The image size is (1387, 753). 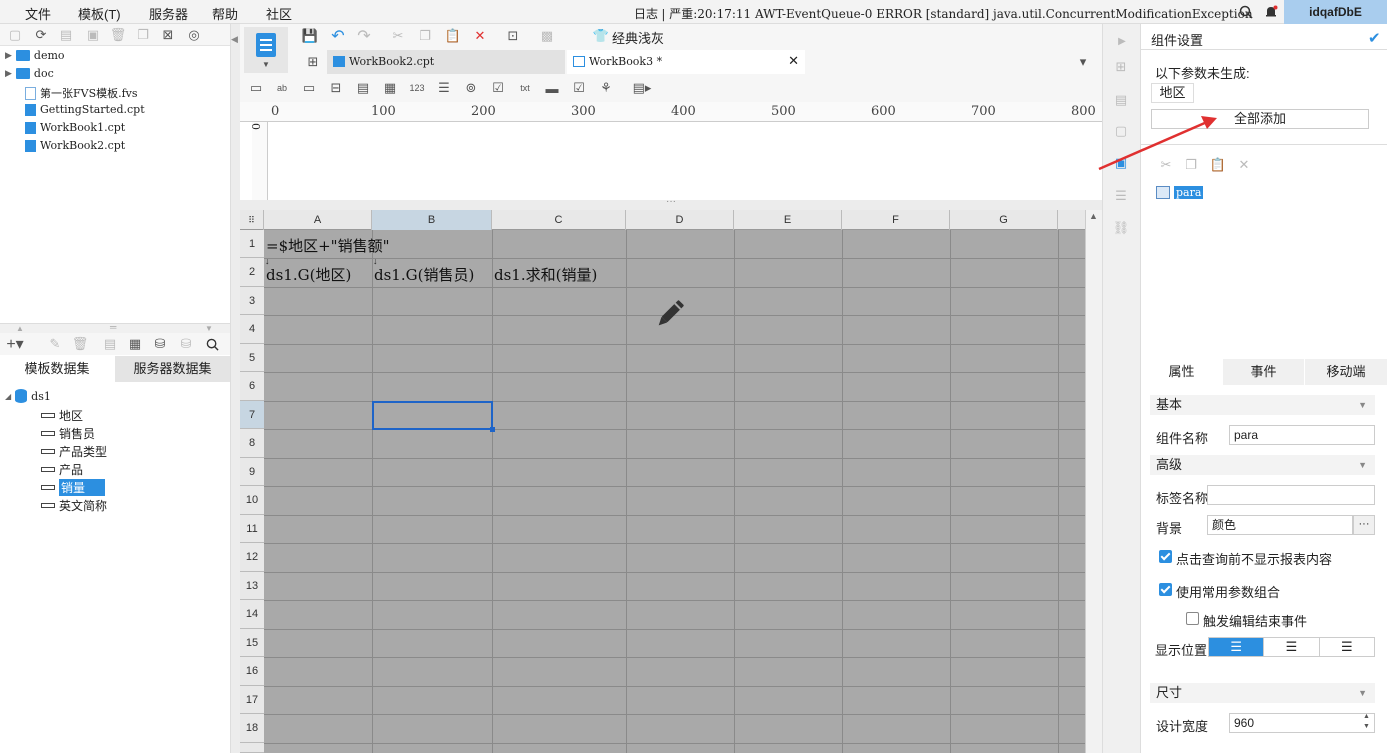 I want to click on expand-arrow-icon: ◢, so click(x=8, y=396).